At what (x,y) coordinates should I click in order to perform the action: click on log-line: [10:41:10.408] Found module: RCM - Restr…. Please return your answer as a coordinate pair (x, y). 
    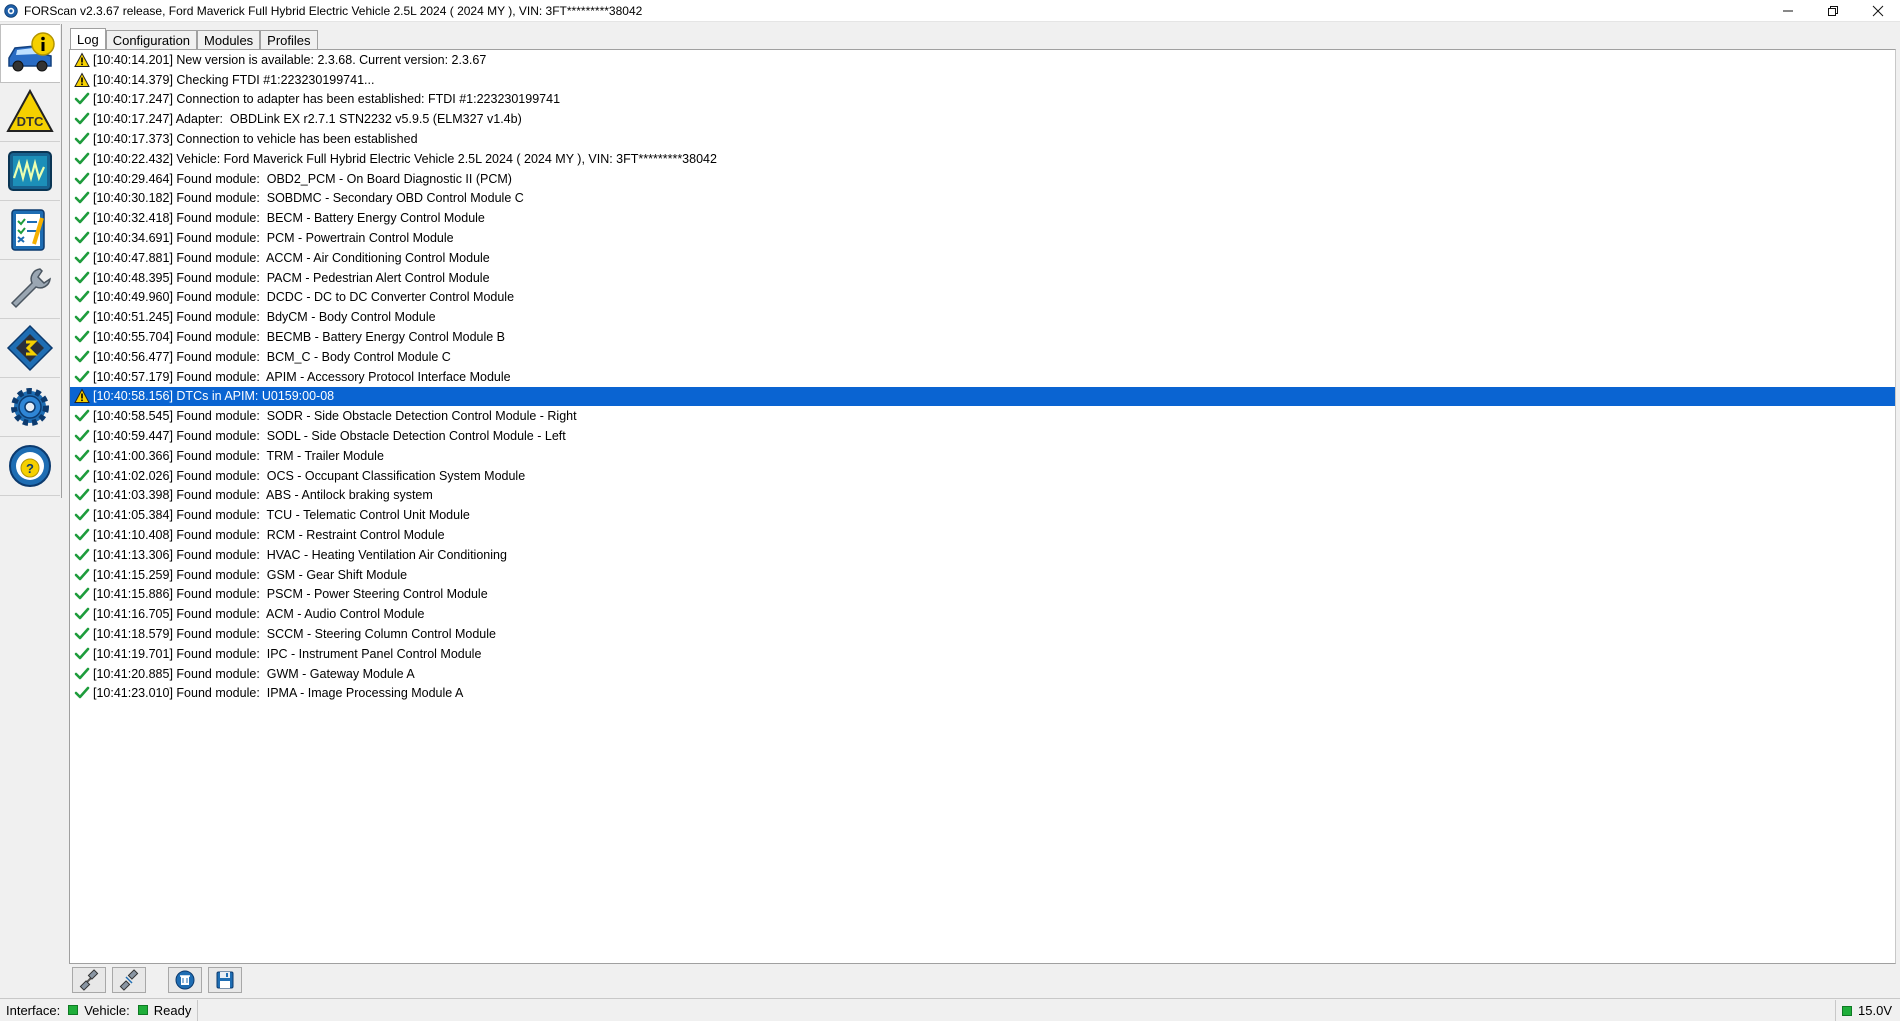
    Looking at the image, I should click on (982, 535).